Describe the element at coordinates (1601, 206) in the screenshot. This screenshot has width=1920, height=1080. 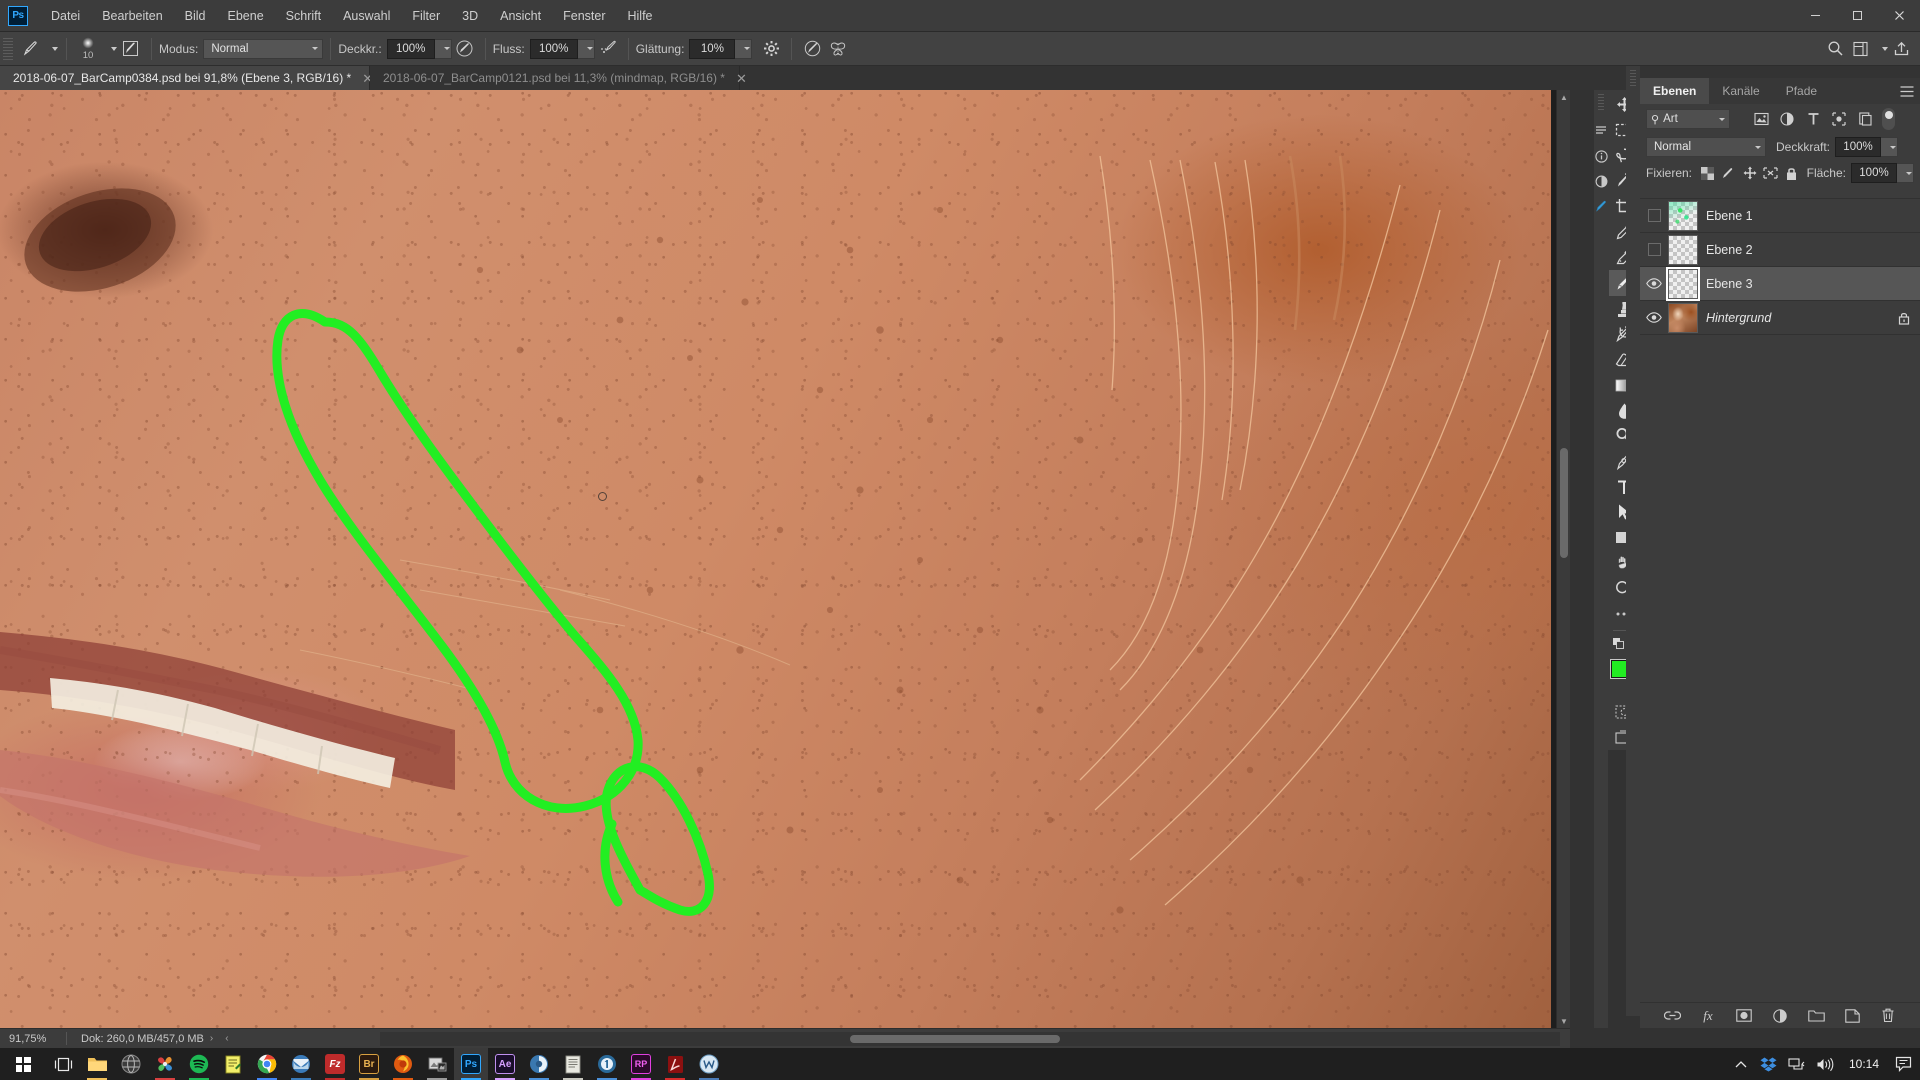
I see `brushes-preset-icon` at that location.